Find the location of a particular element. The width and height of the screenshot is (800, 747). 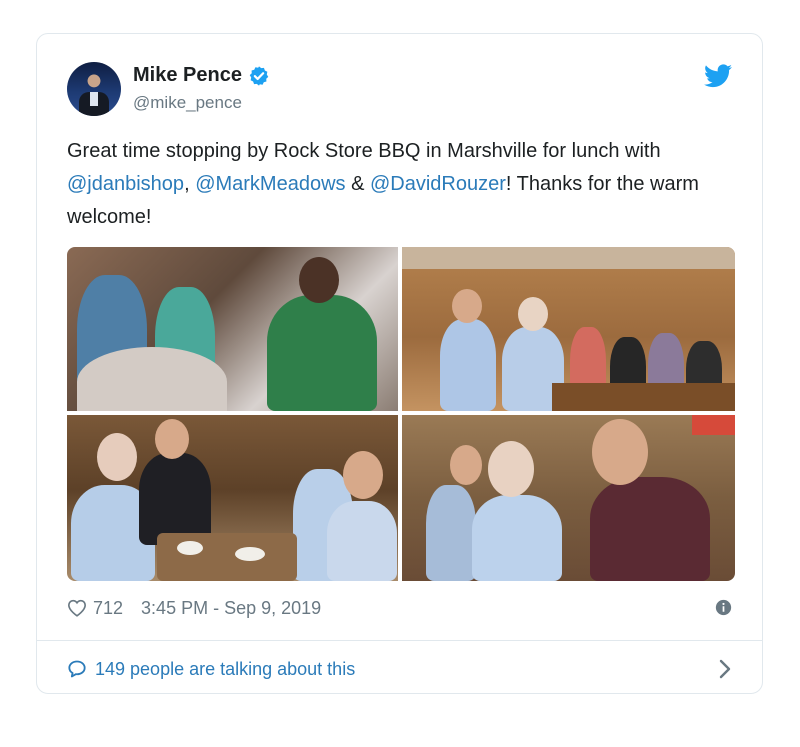

tweet-timestamp: 3:45 PM - Sep 9, 2019 is located at coordinates (231, 608).